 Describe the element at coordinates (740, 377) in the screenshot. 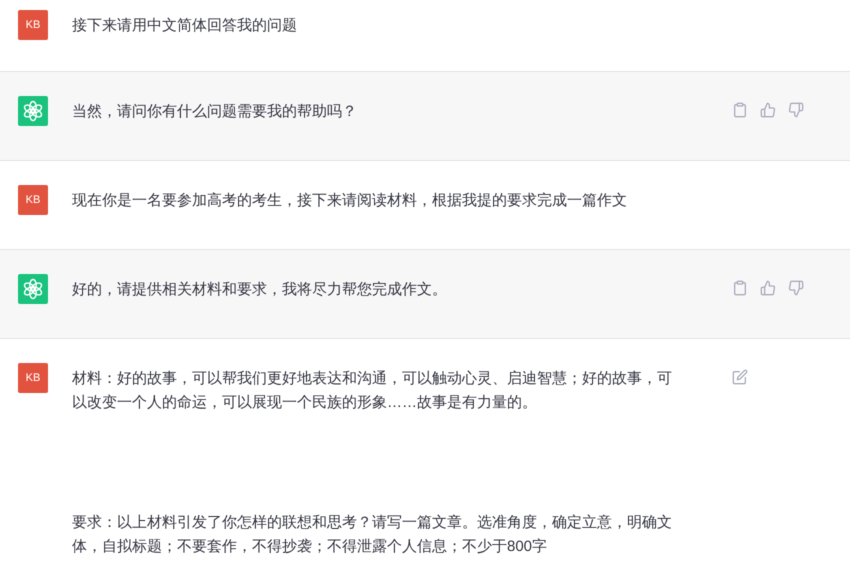

I see `edit-icon` at that location.